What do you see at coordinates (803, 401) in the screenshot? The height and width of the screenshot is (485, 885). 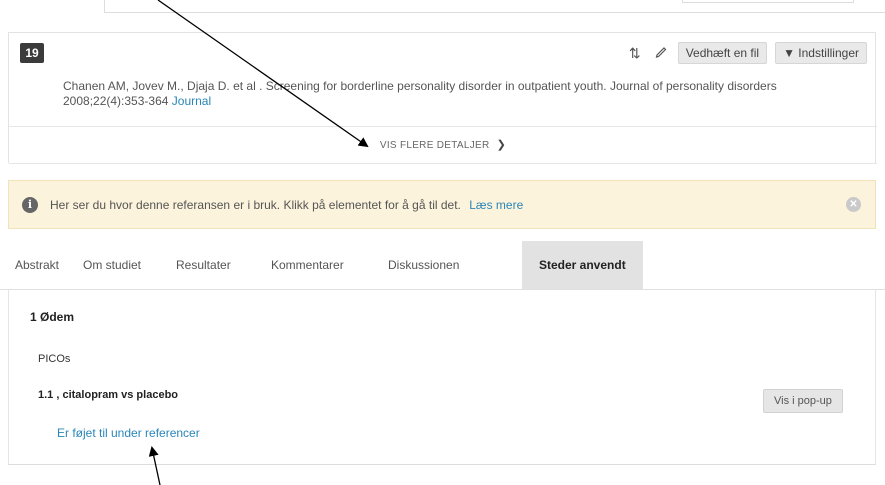 I see `show-popup-button: Vis i pop-up` at bounding box center [803, 401].